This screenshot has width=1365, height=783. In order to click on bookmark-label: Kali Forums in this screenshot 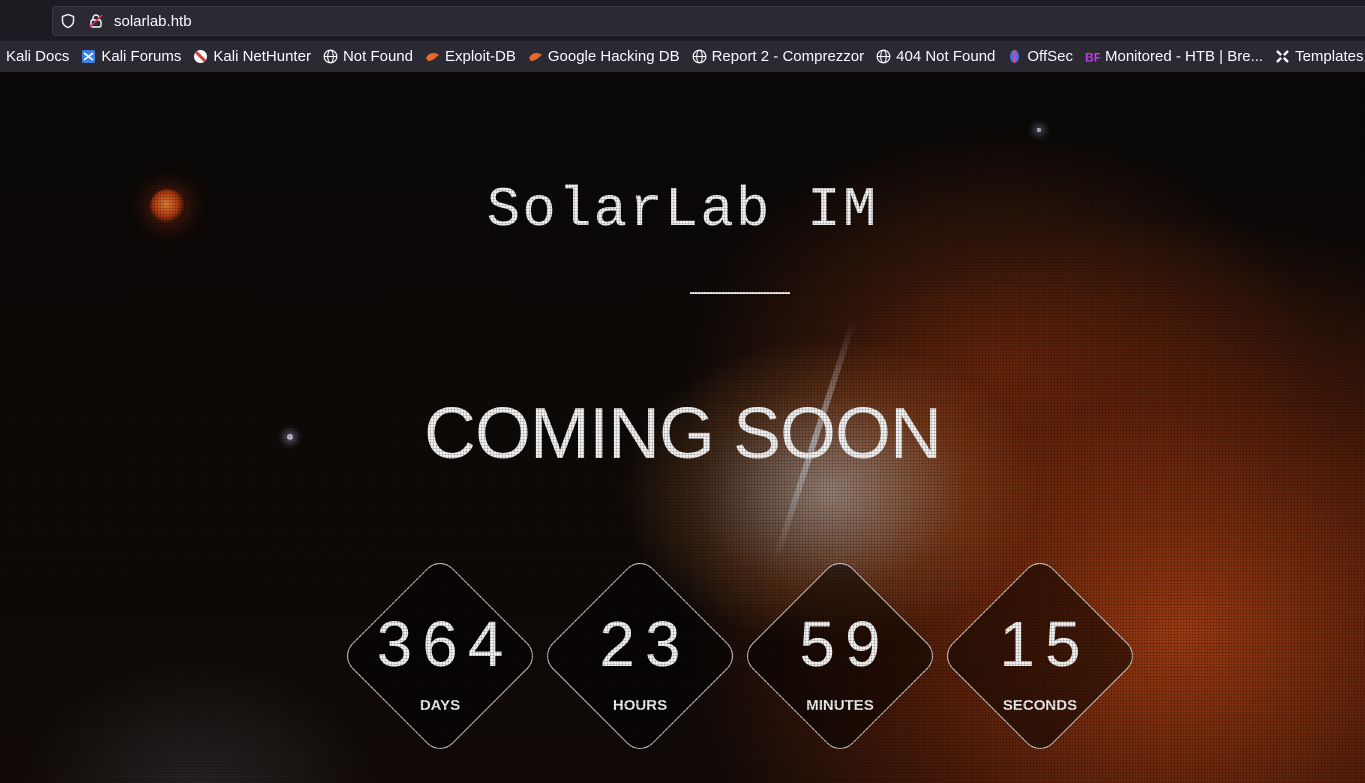, I will do `click(141, 56)`.